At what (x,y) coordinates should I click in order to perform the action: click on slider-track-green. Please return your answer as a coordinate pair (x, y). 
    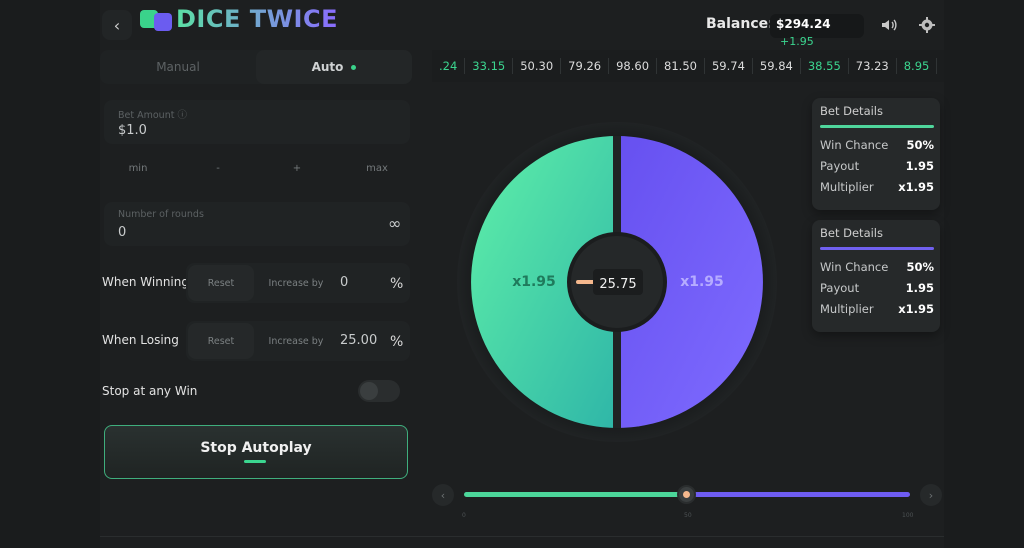
    Looking at the image, I should click on (574, 494).